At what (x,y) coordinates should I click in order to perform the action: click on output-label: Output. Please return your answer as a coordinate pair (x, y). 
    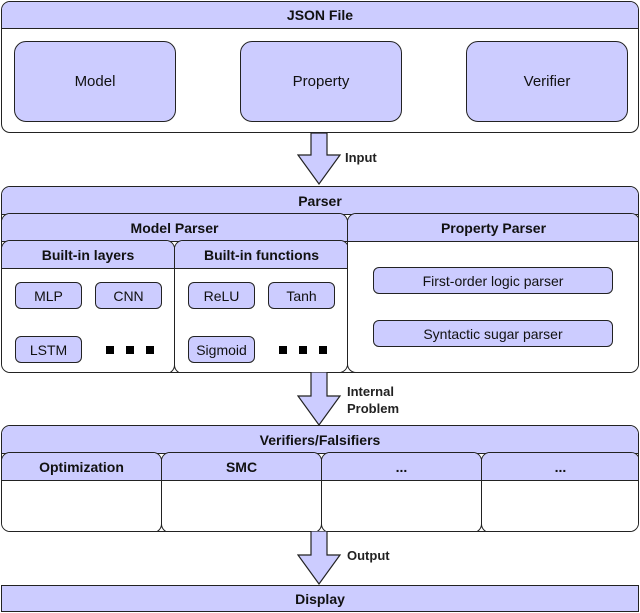
    Looking at the image, I should click on (368, 555).